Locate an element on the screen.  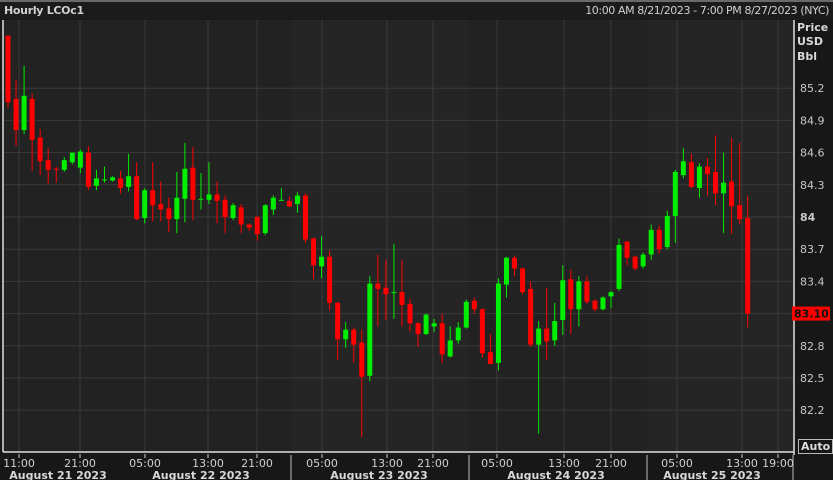
y-tick-label: 85.2 is located at coordinates (812, 88).